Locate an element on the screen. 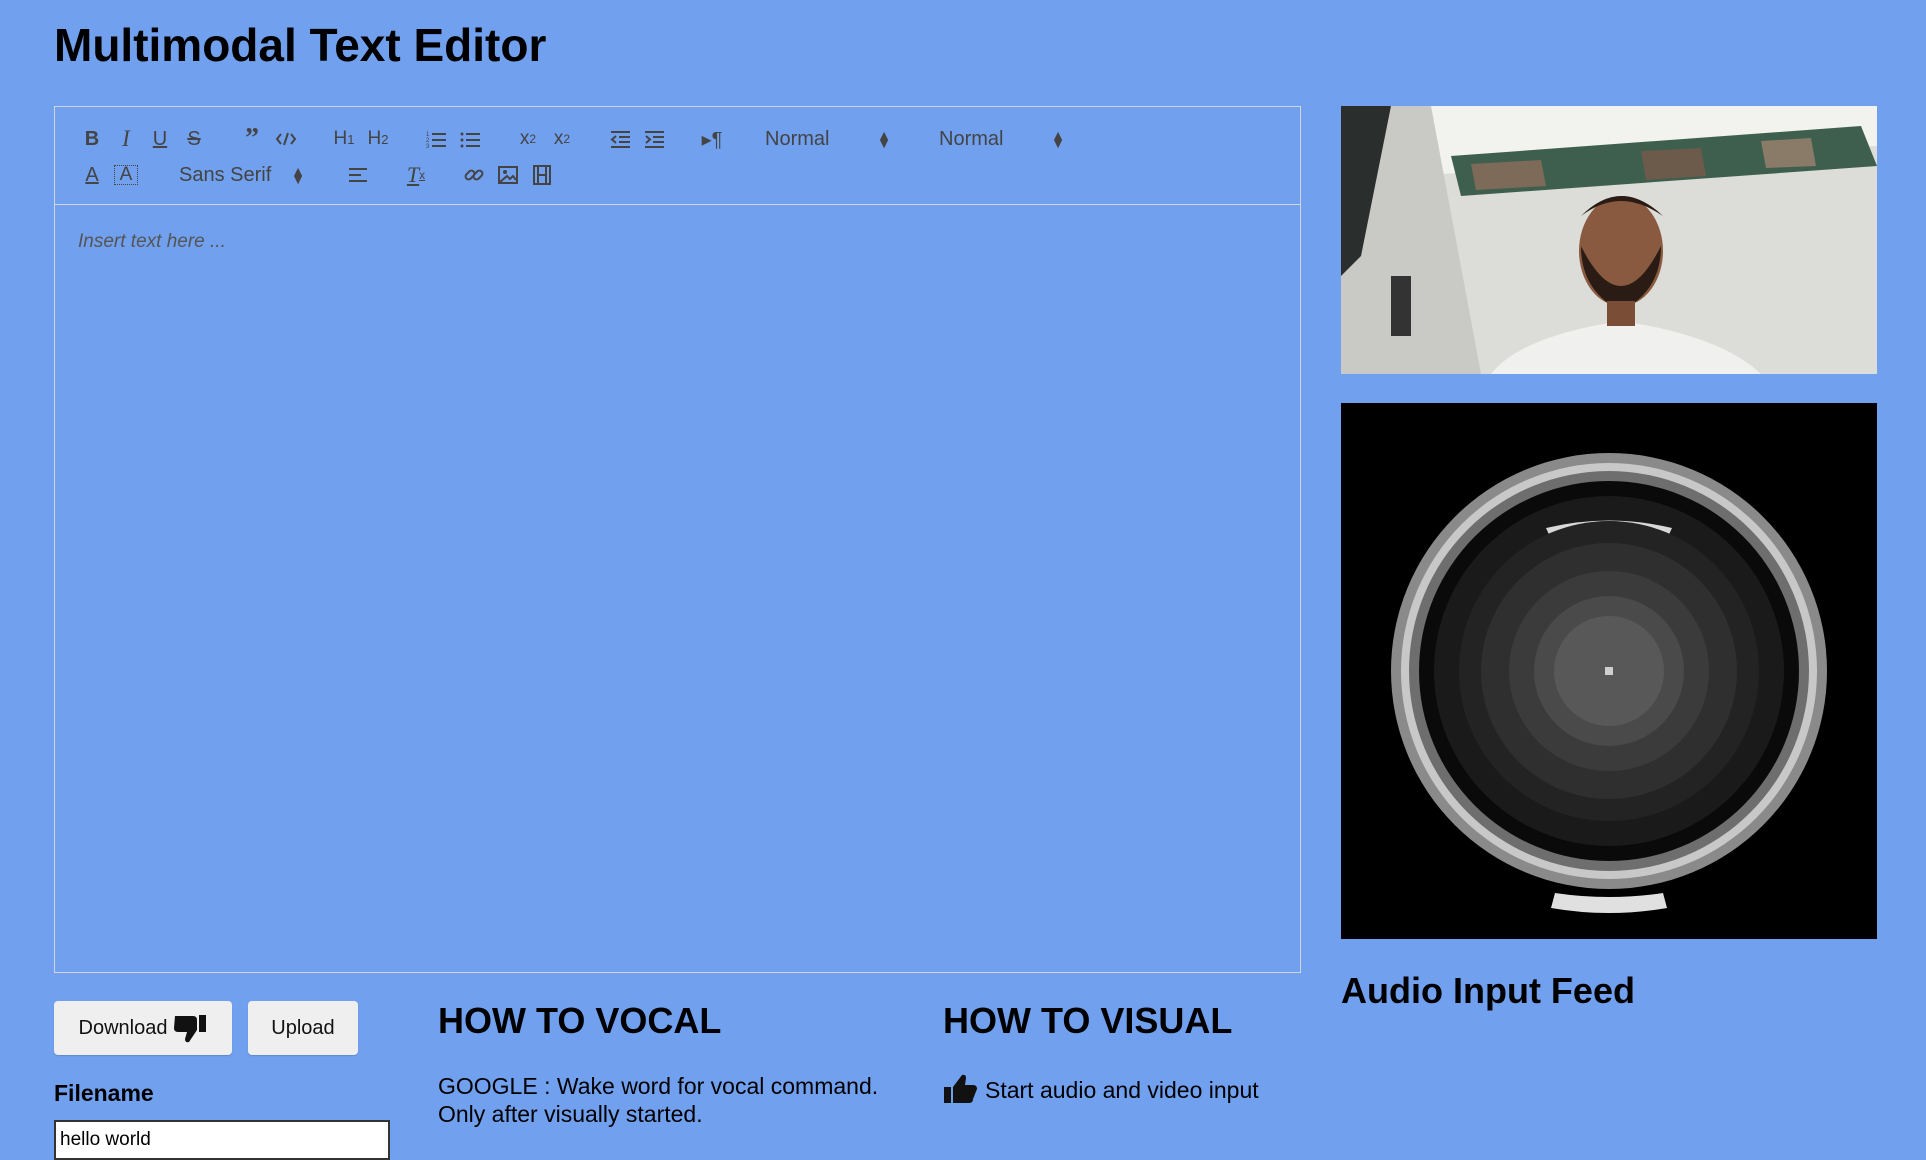  strike-icon: S is located at coordinates (194, 139).